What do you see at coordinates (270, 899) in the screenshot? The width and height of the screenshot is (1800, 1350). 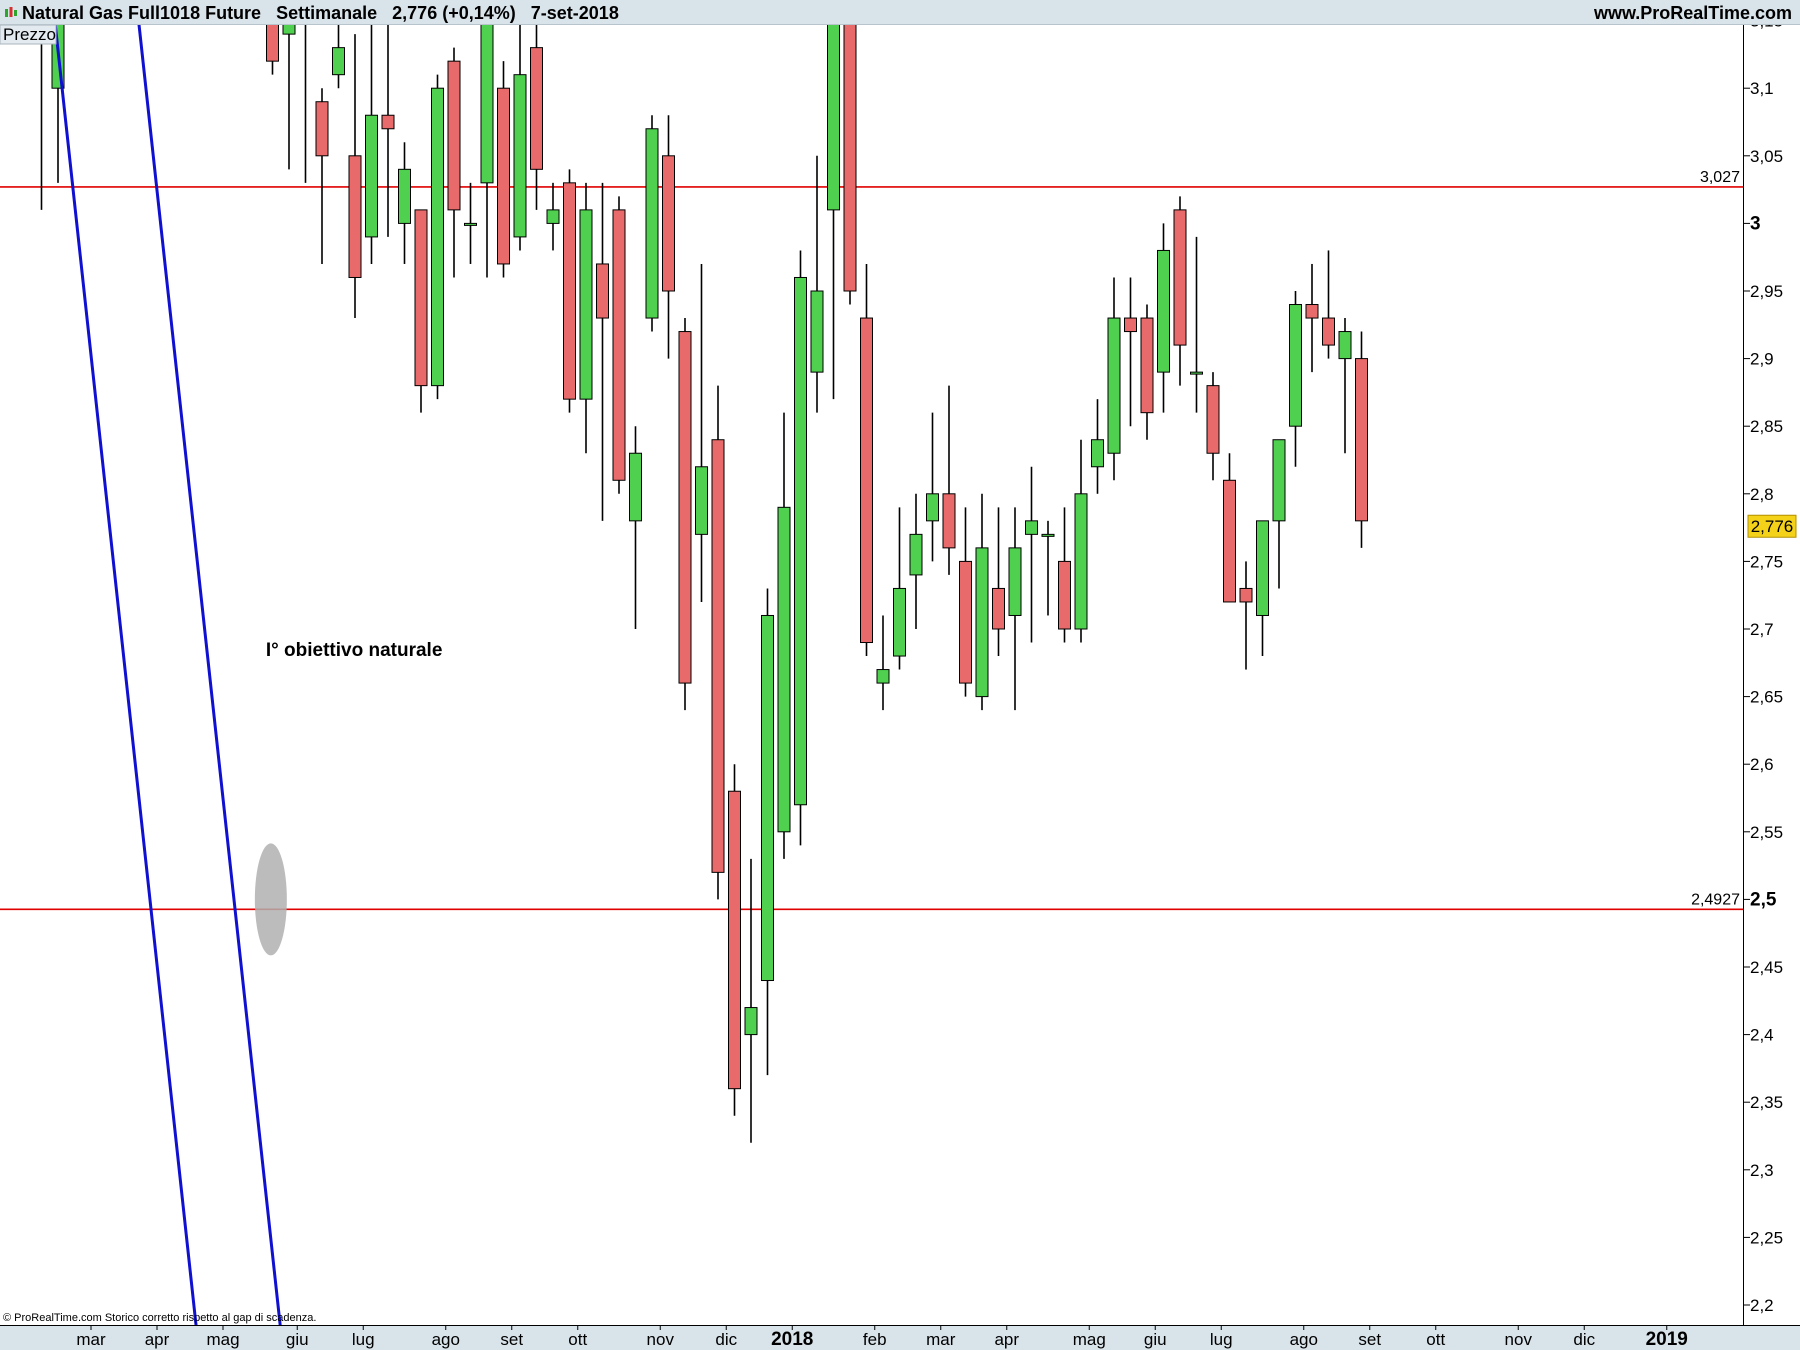 I see `target-zone-ellipse` at bounding box center [270, 899].